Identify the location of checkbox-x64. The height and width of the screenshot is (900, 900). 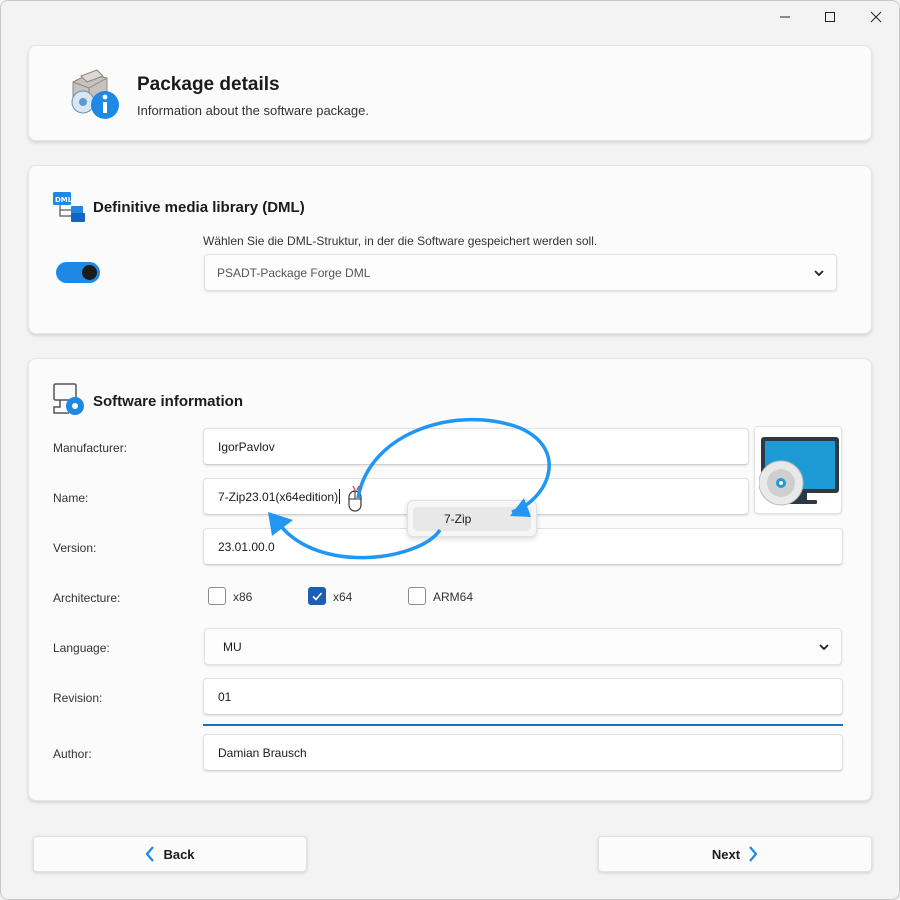
(317, 596).